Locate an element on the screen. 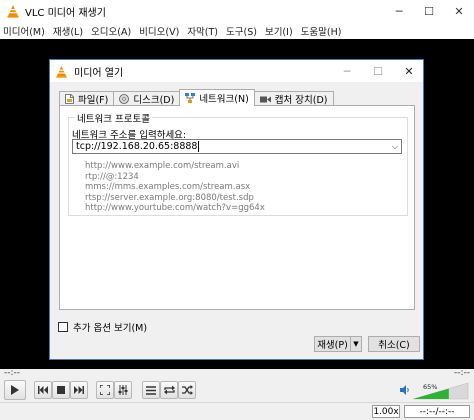 This screenshot has width=474, height=420. menu-playback: 재생(L) is located at coordinates (68, 31).